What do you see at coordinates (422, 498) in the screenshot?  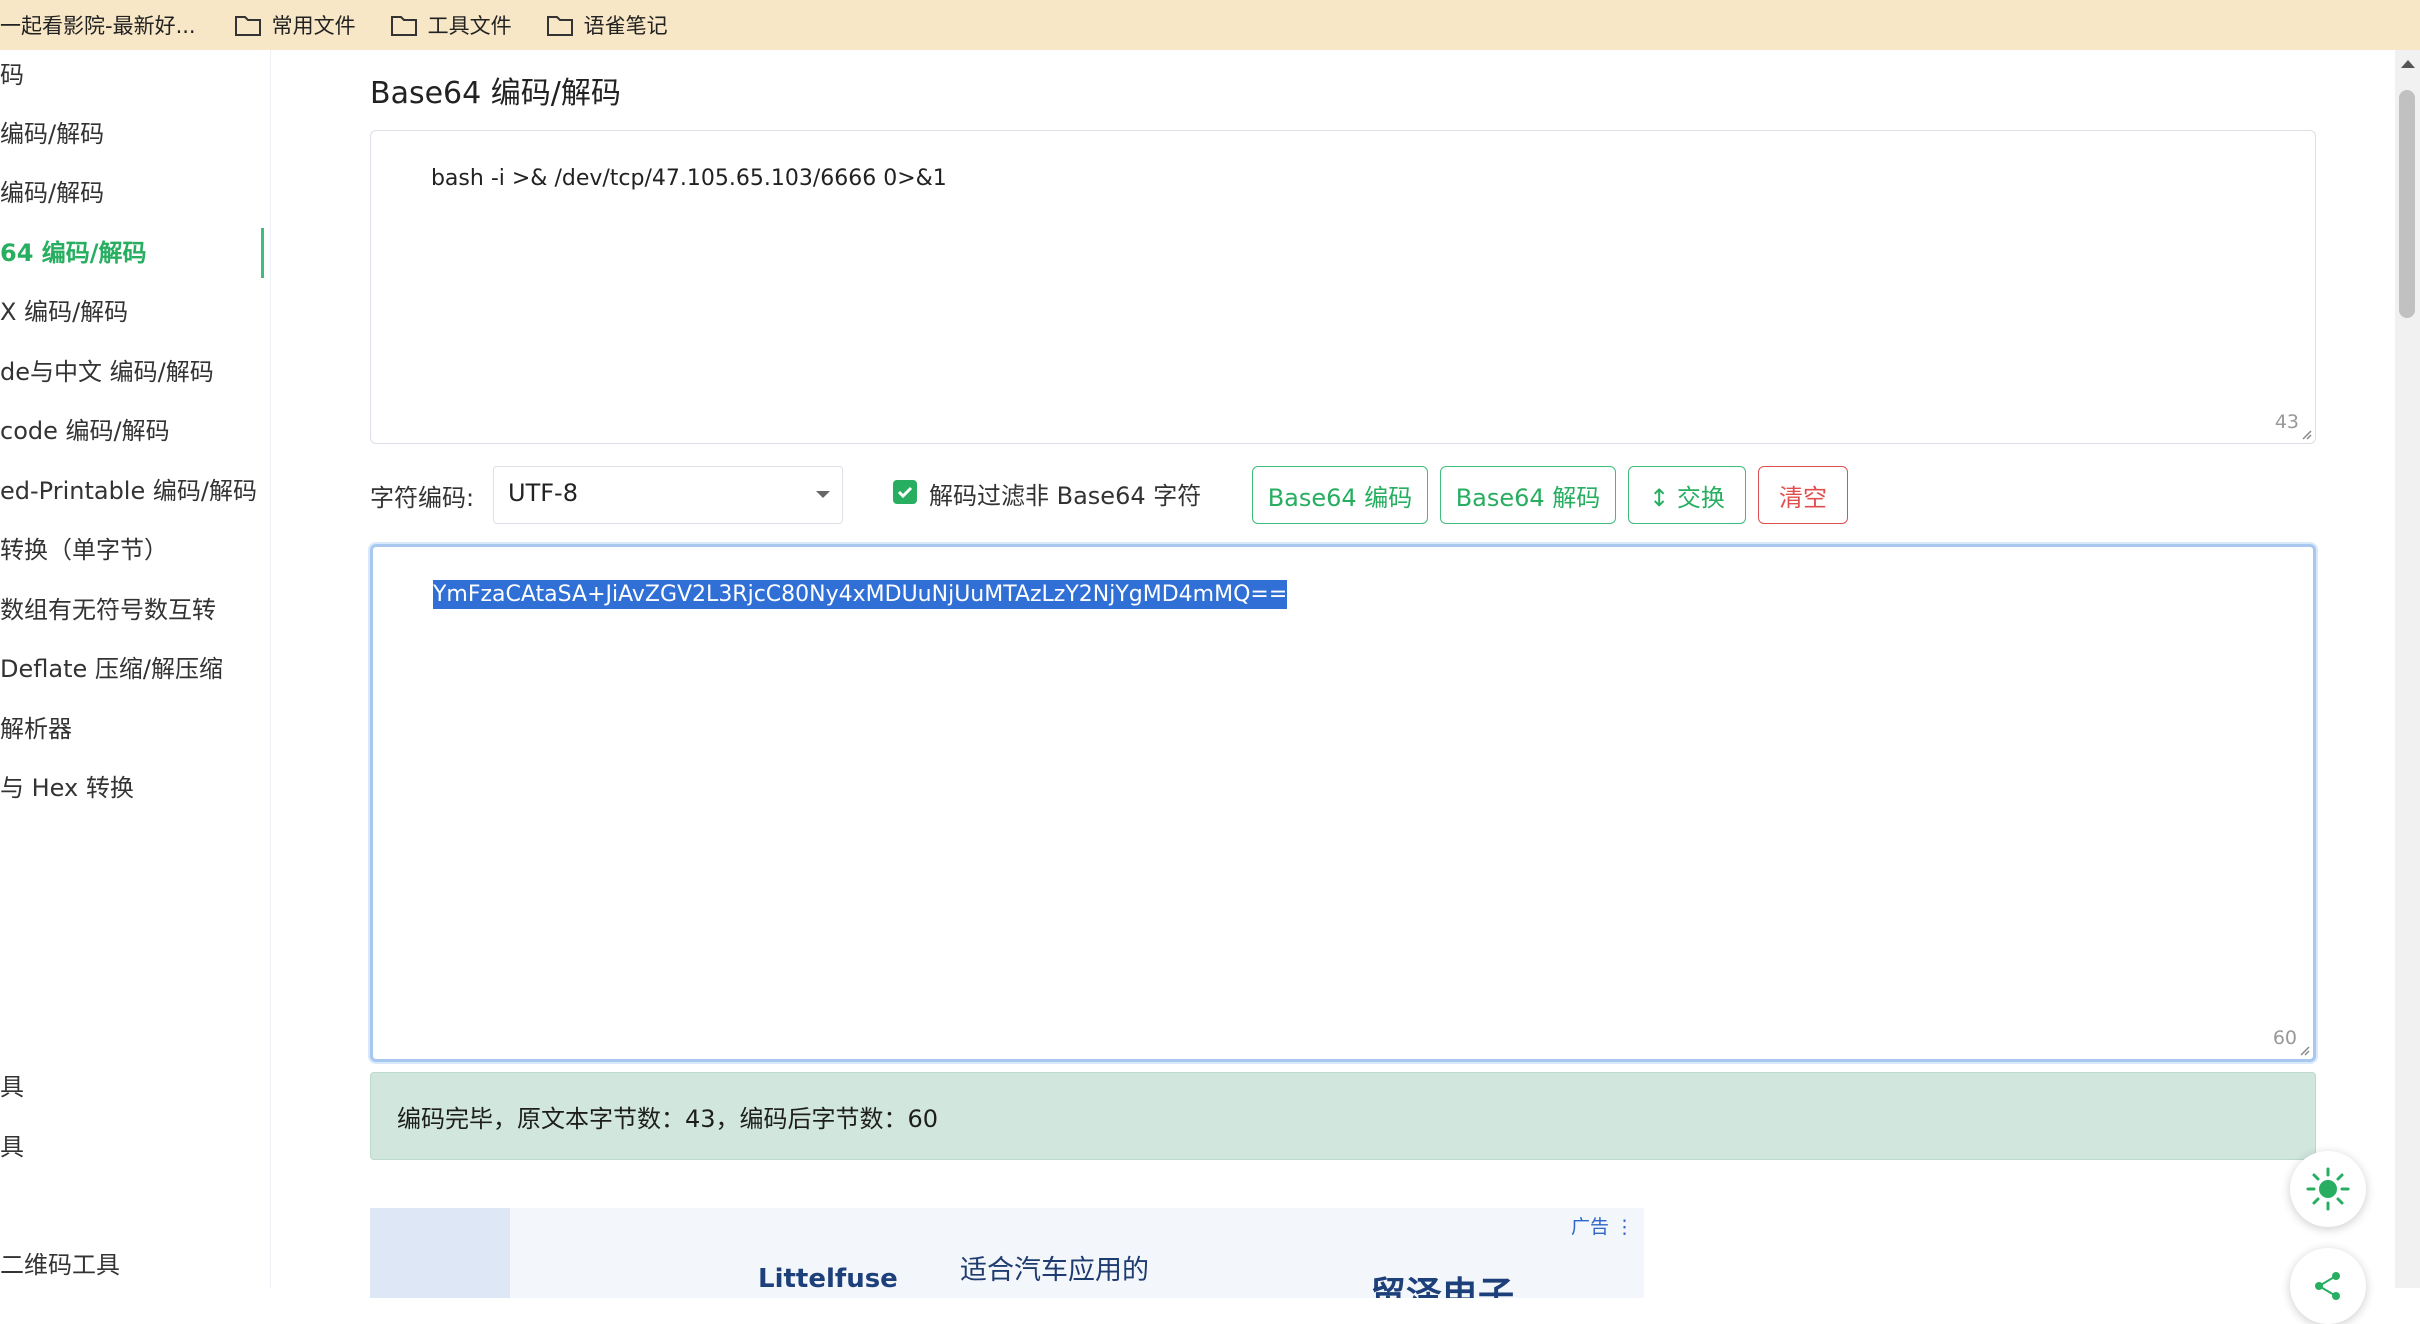 I see `charset-label: 字符编码:` at bounding box center [422, 498].